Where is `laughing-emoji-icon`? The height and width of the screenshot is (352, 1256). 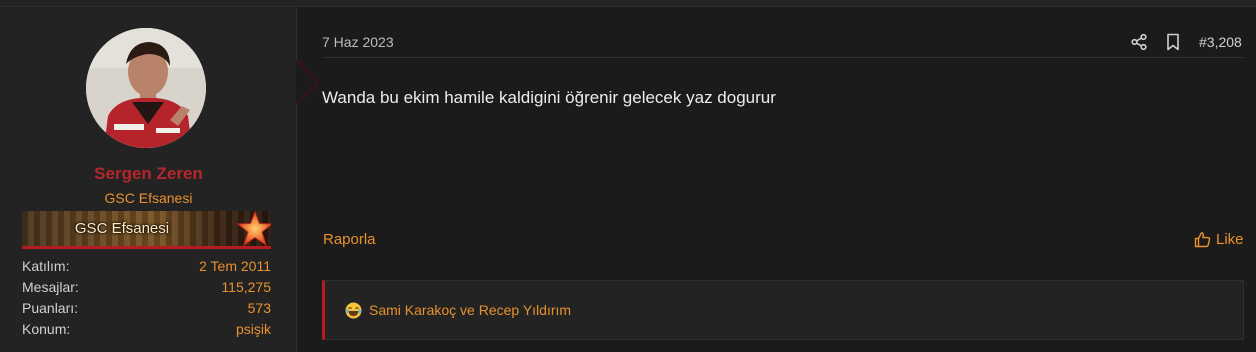 laughing-emoji-icon is located at coordinates (353, 310).